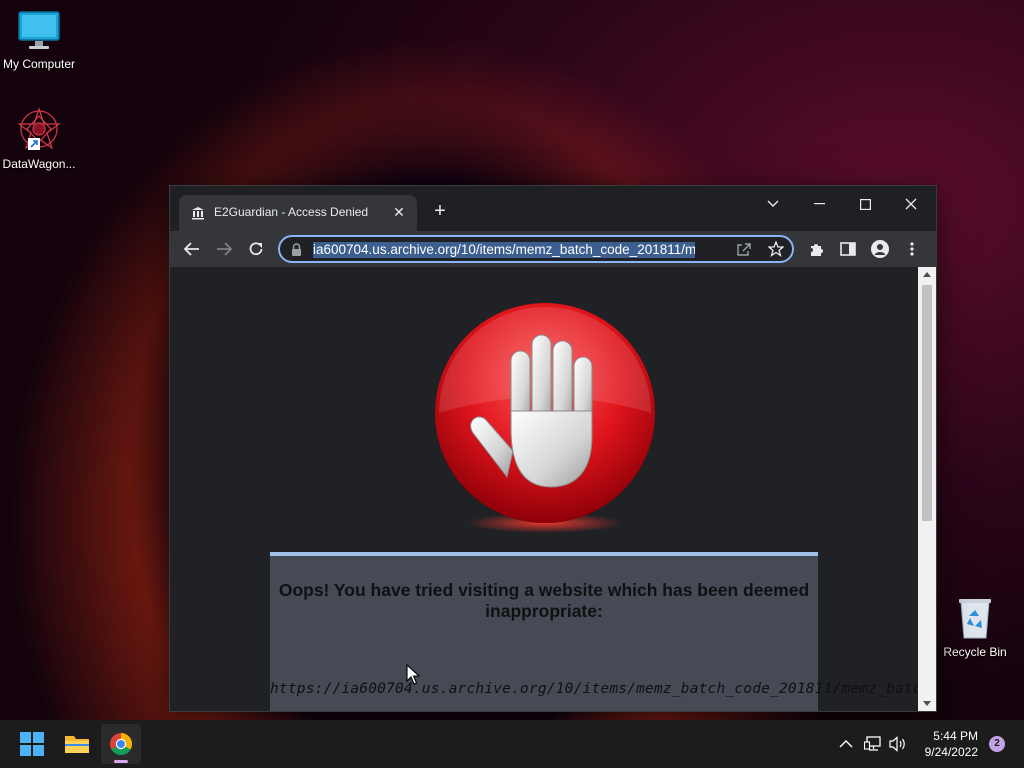 This screenshot has width=1024, height=768. What do you see at coordinates (927, 274) in the screenshot?
I see `scroll-up-arrow-icon` at bounding box center [927, 274].